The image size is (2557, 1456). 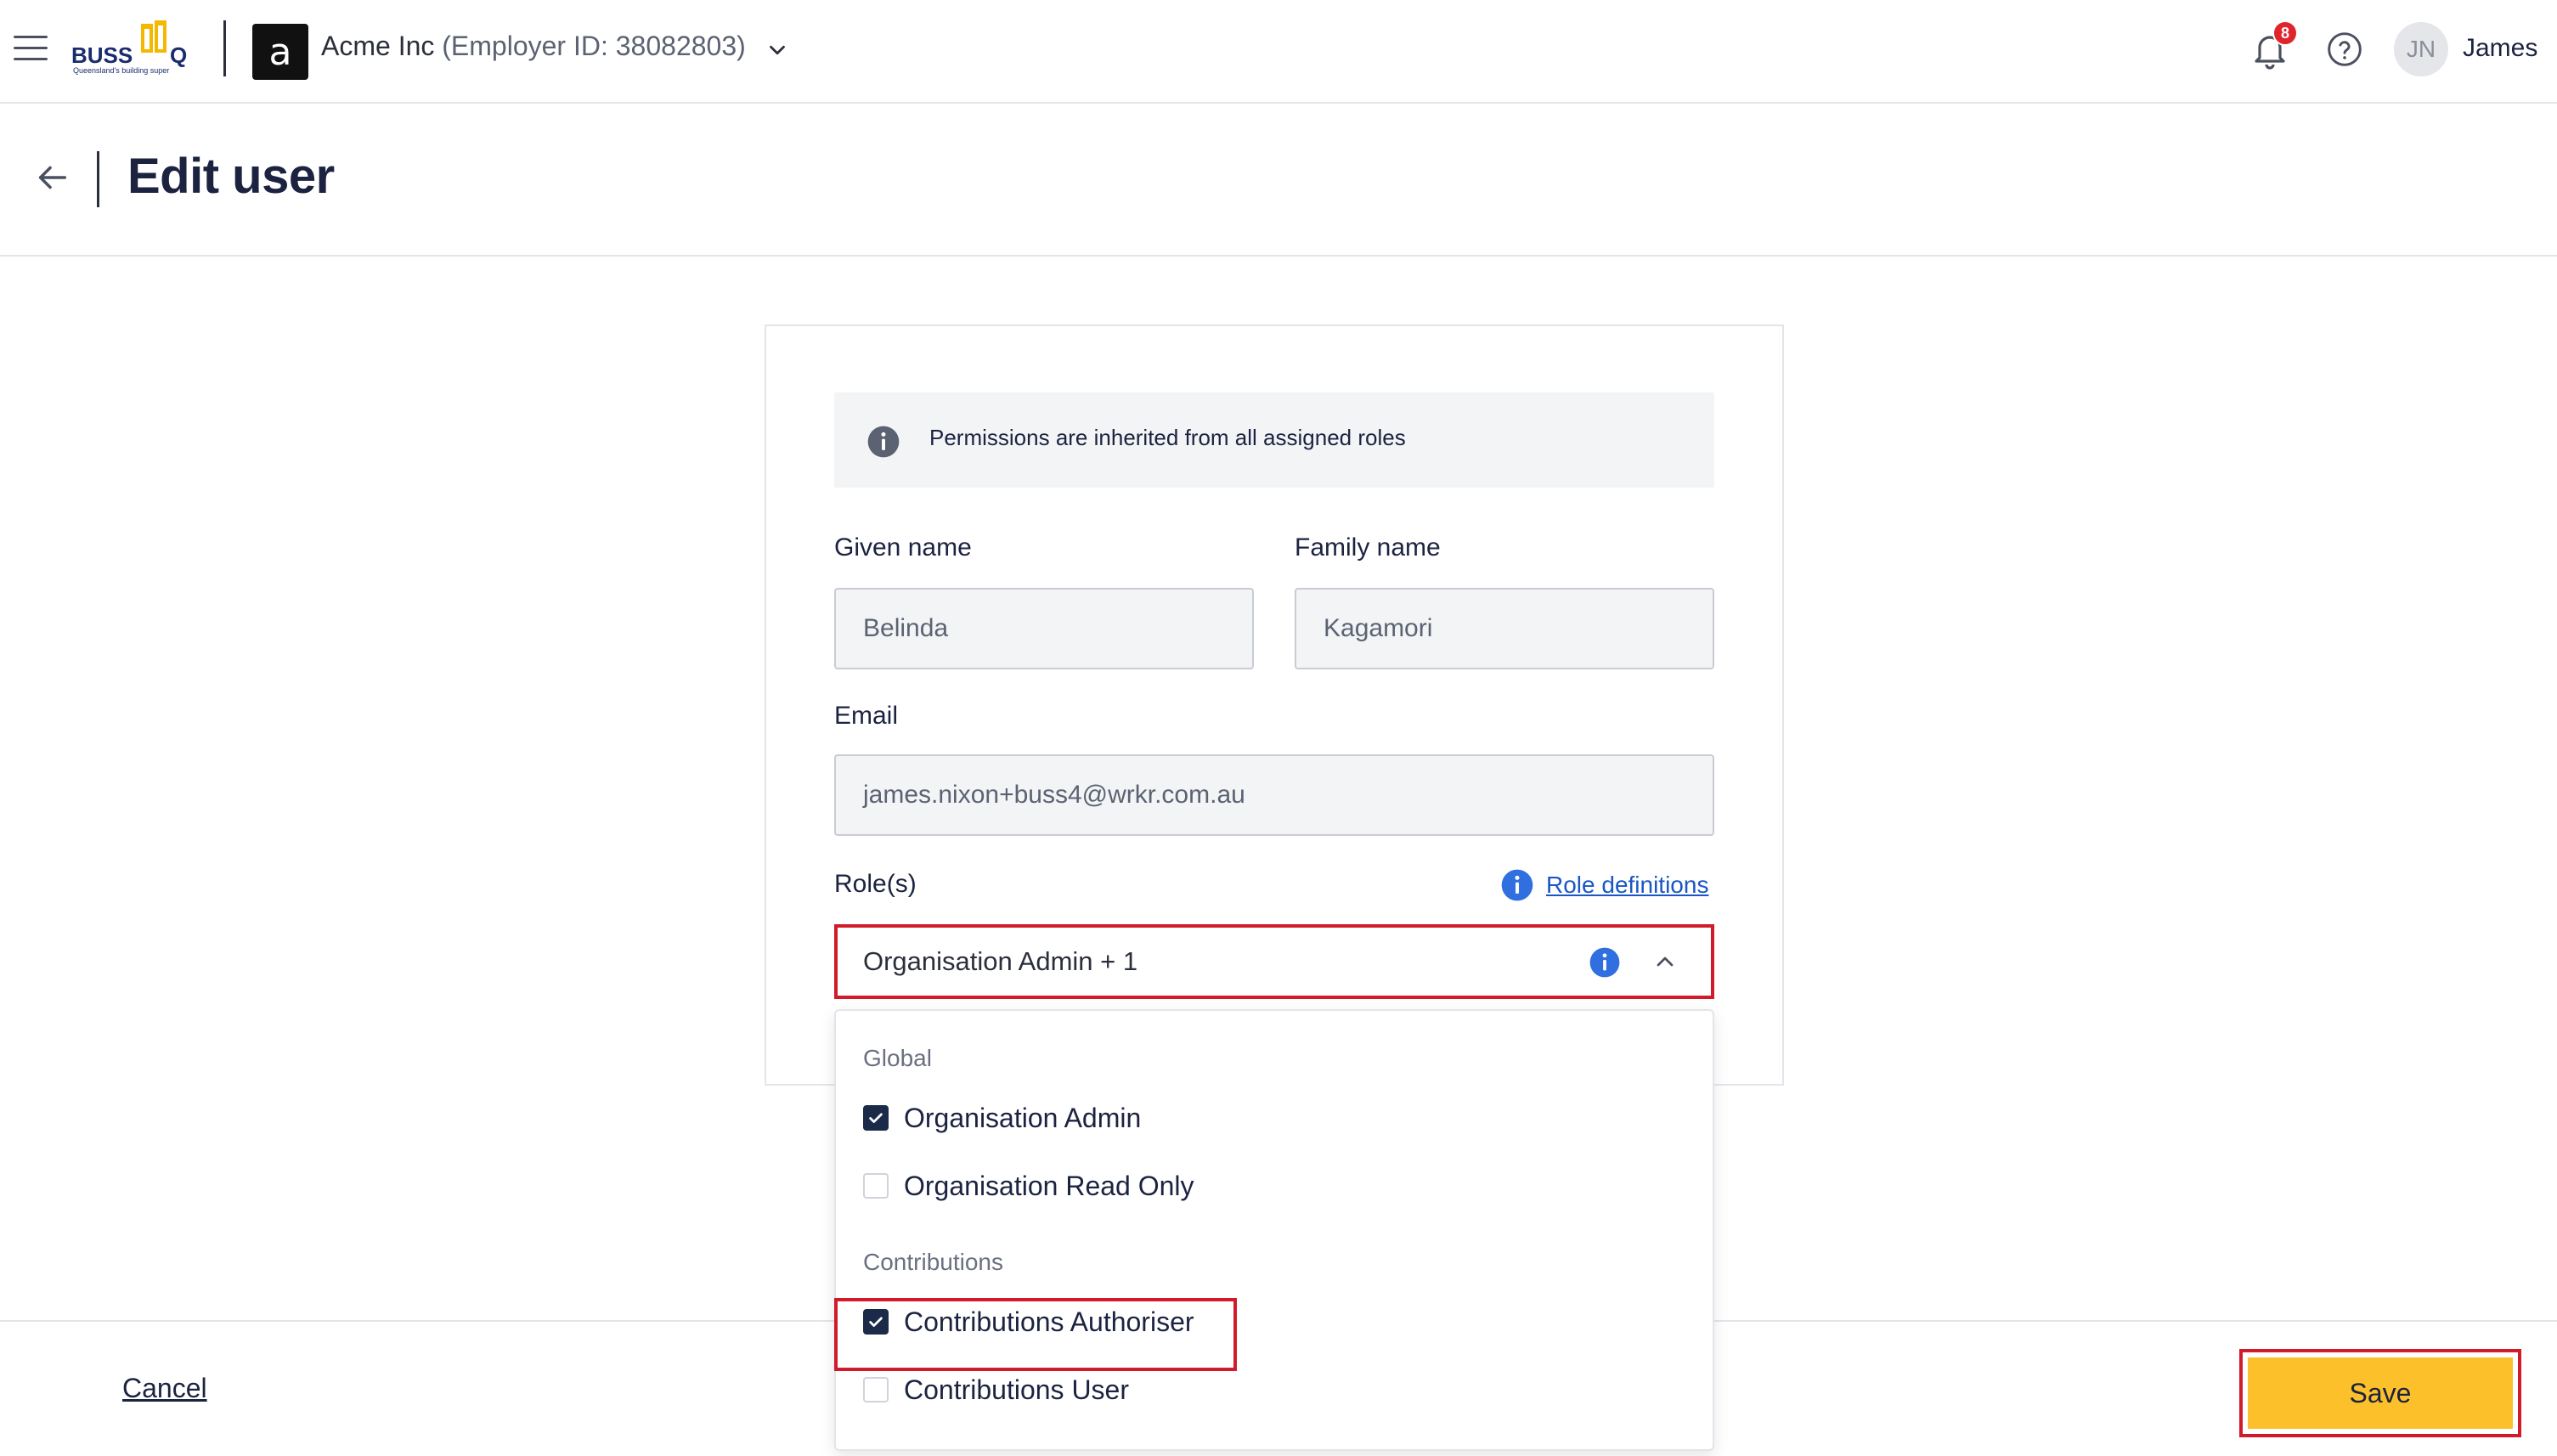 What do you see at coordinates (1023, 1117) in the screenshot?
I see `role-option-label: Organisation Admin` at bounding box center [1023, 1117].